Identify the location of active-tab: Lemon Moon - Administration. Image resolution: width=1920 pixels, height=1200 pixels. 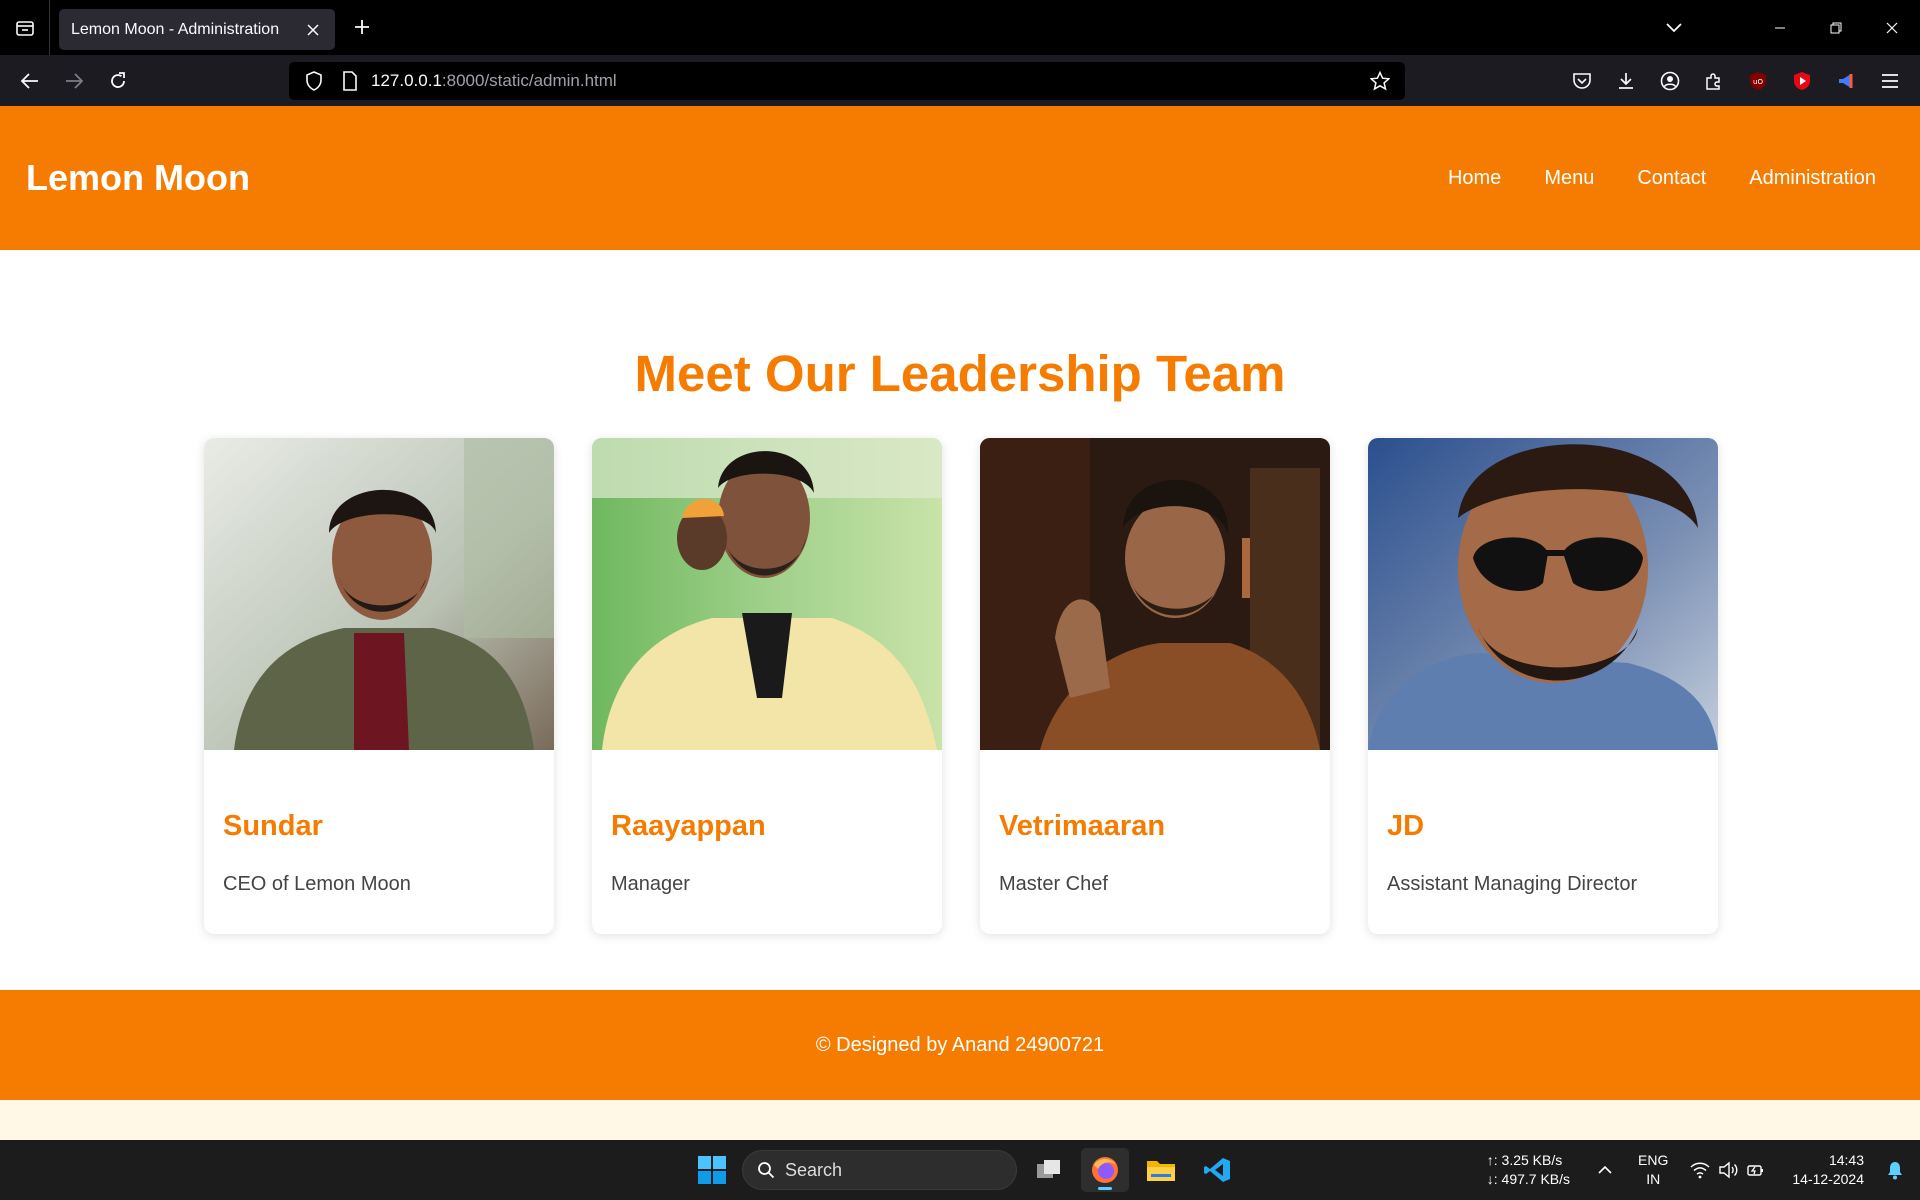
(197, 29).